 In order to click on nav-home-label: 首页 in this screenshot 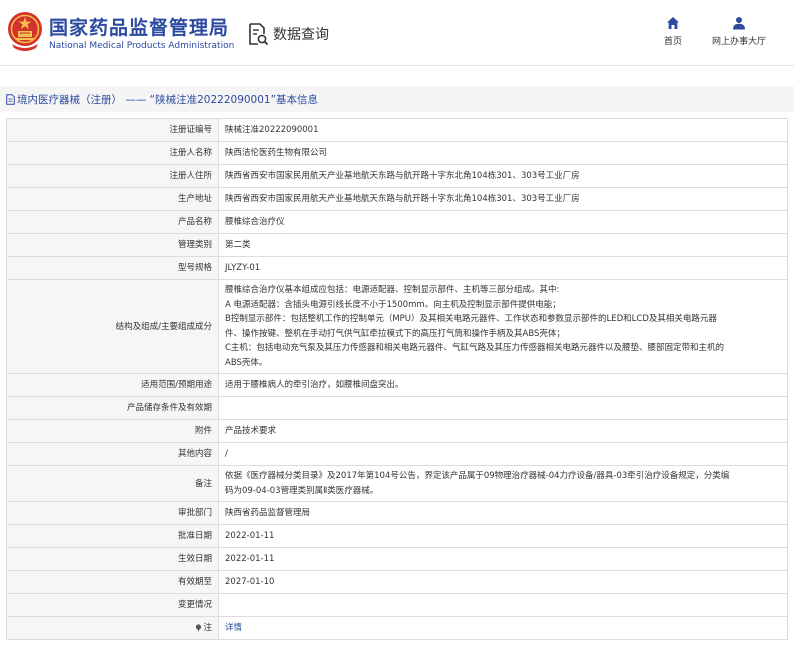, I will do `click(672, 42)`.